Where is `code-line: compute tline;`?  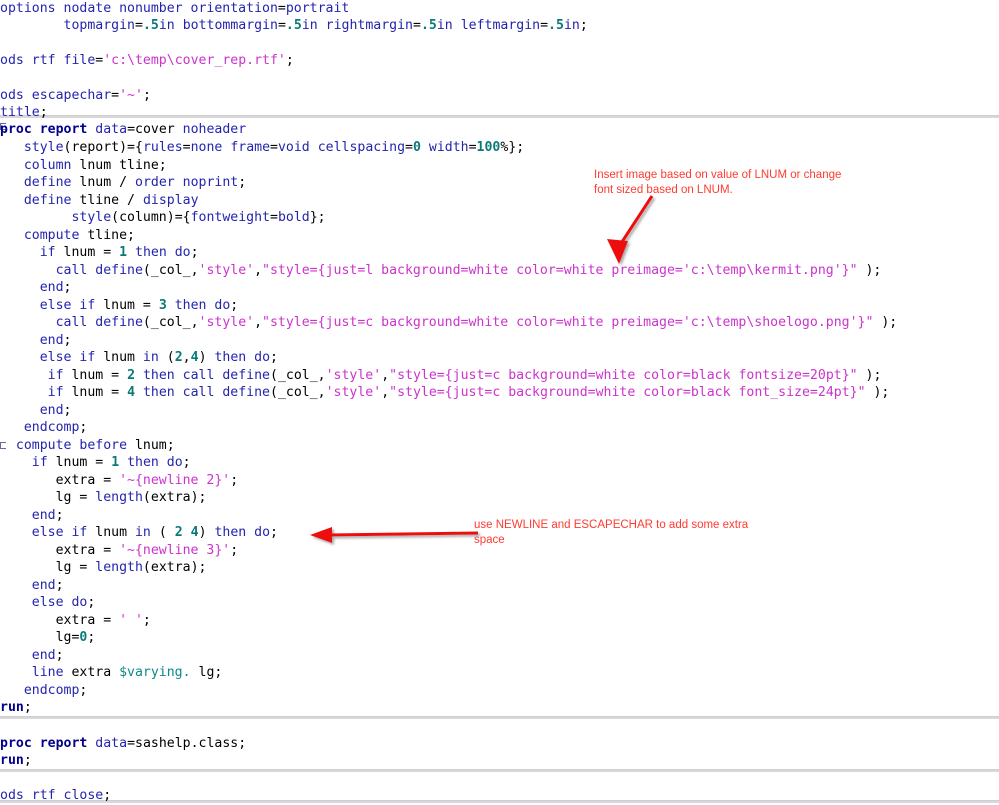 code-line: compute tline; is located at coordinates (67, 236).